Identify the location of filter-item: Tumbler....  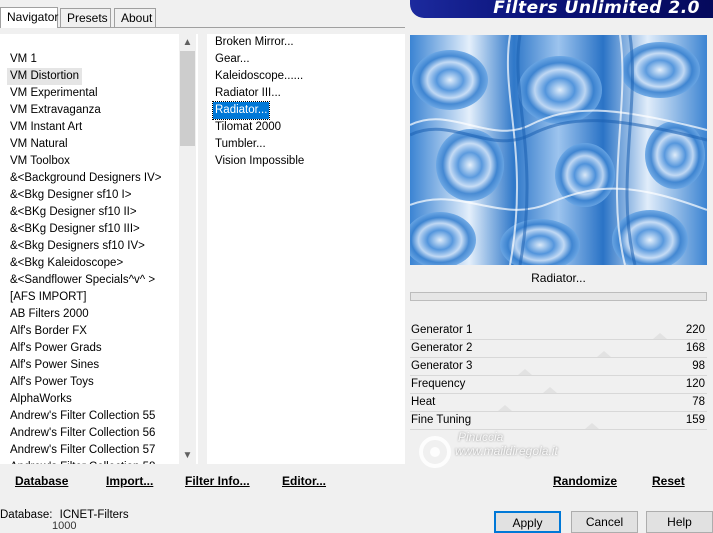
(240, 144).